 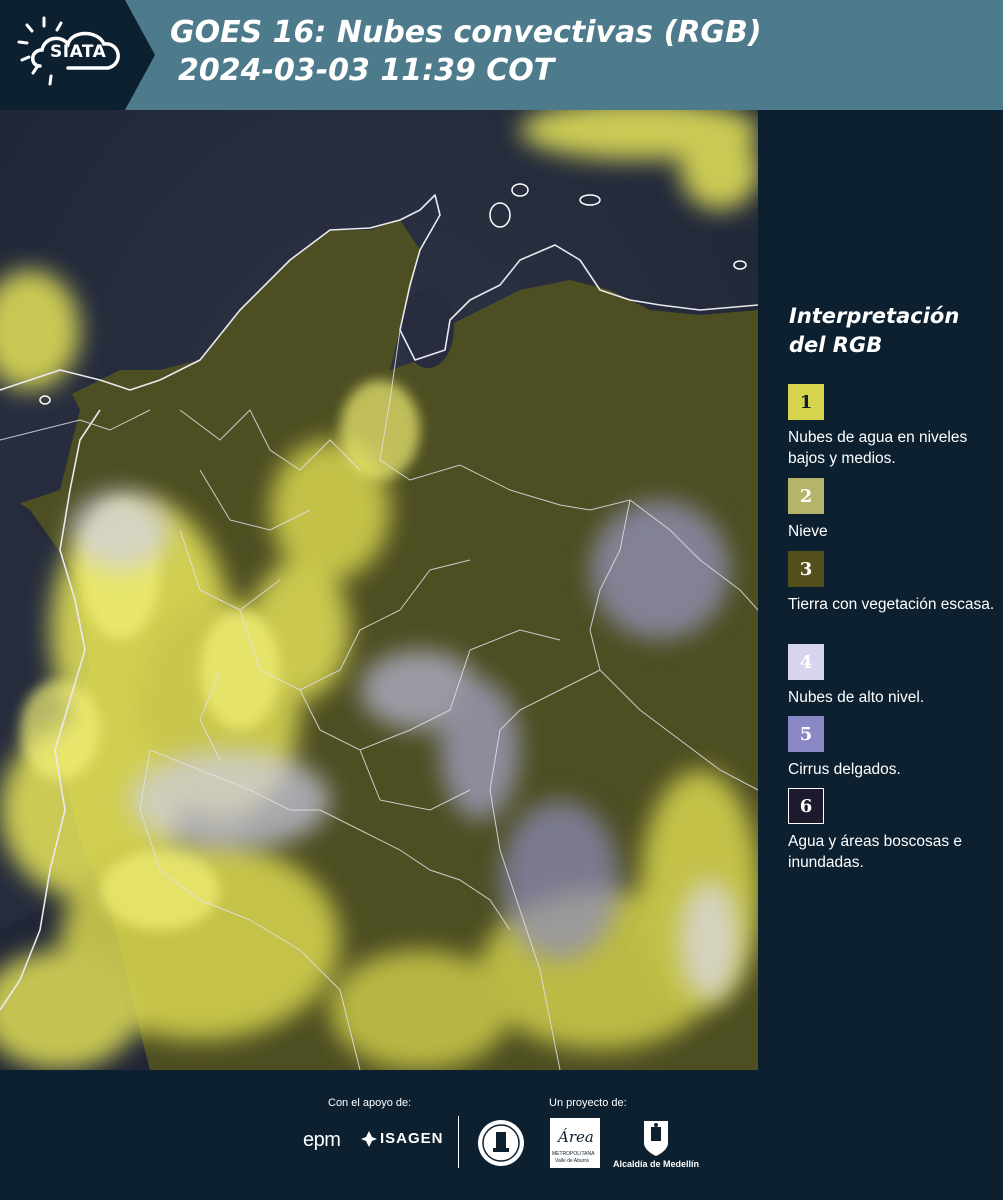 What do you see at coordinates (808, 531) in the screenshot?
I see `legend-label-2: Nieve` at bounding box center [808, 531].